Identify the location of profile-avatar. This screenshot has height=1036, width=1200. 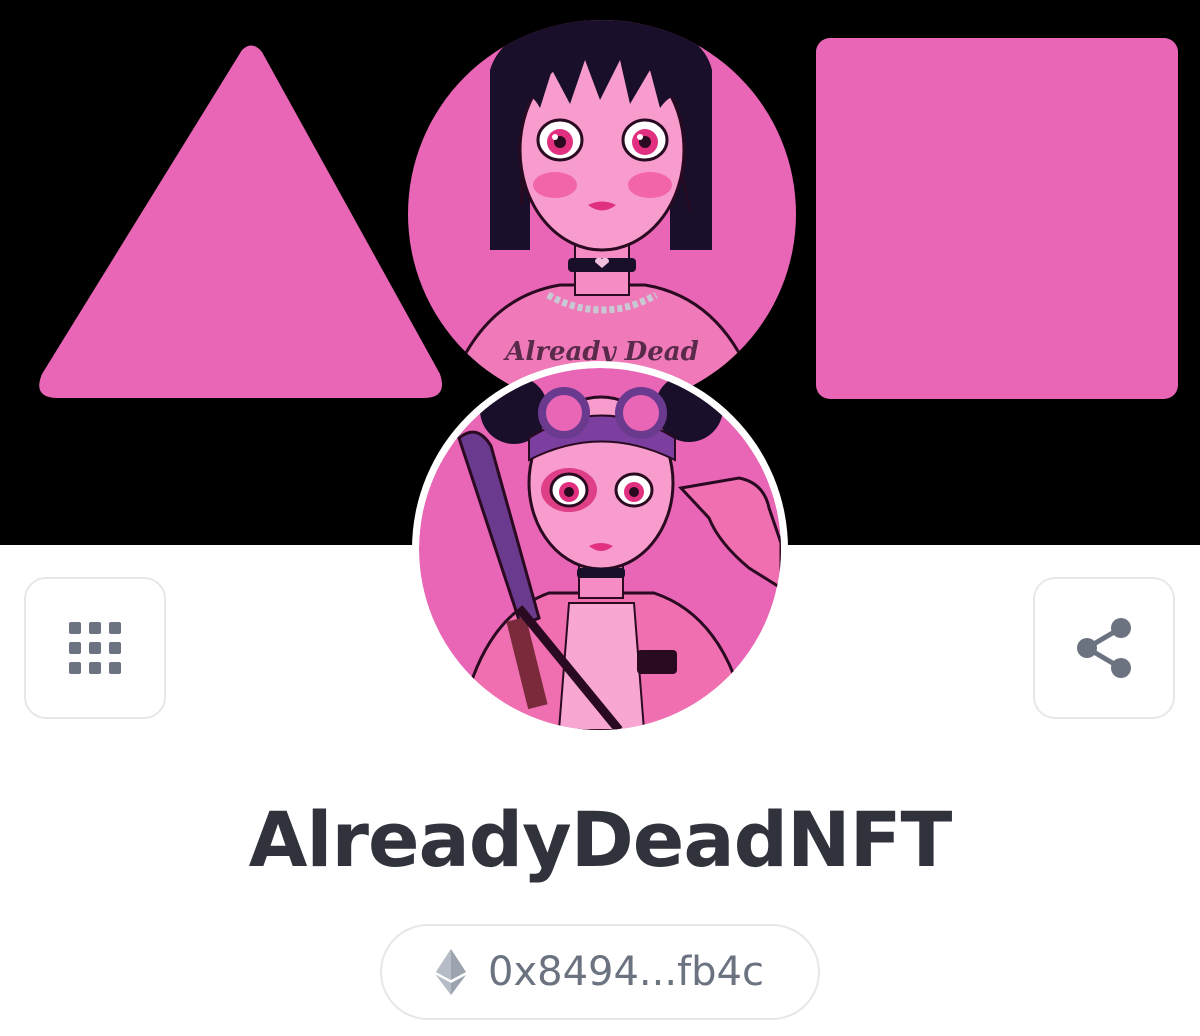
(600, 549).